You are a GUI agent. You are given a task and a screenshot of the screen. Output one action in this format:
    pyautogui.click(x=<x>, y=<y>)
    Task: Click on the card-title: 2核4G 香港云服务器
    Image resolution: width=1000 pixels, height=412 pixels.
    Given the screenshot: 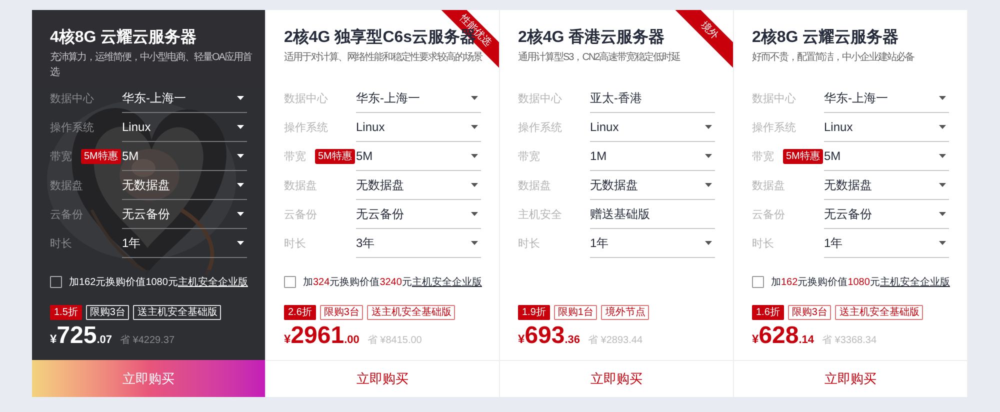 What is the action you would take?
    pyautogui.click(x=591, y=37)
    